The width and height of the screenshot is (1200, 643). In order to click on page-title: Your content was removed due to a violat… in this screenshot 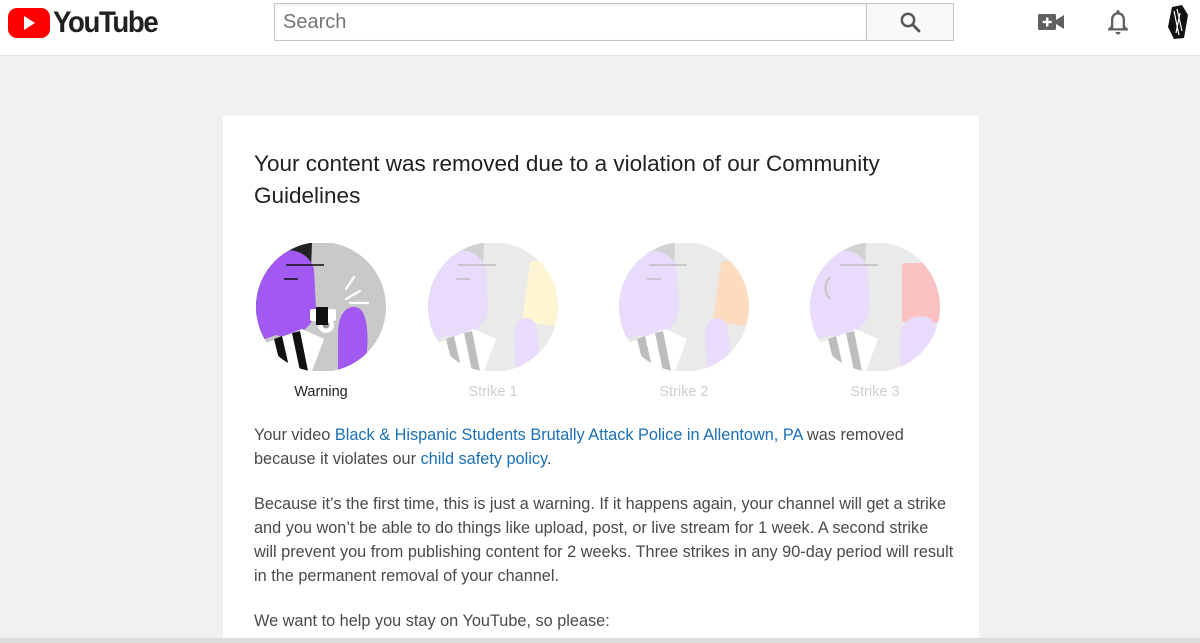, I will do `click(567, 179)`.